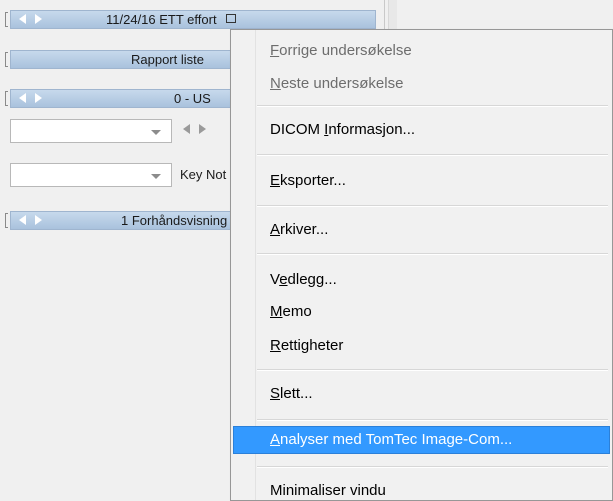 The height and width of the screenshot is (501, 613). Describe the element at coordinates (161, 19) in the screenshot. I see `study-title: 11/24/16 ETT effort` at that location.